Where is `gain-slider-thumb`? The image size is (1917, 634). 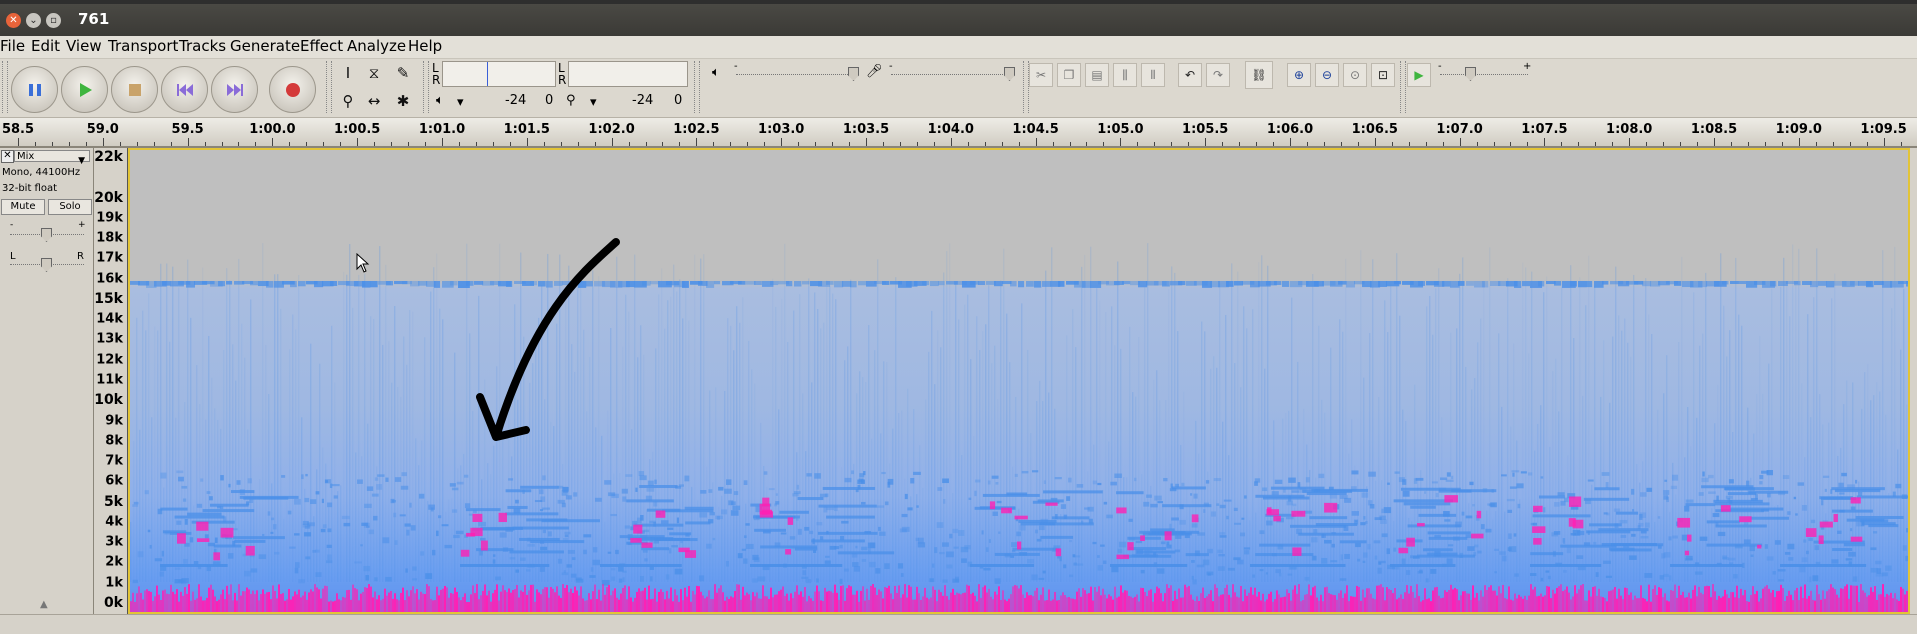 gain-slider-thumb is located at coordinates (46, 235).